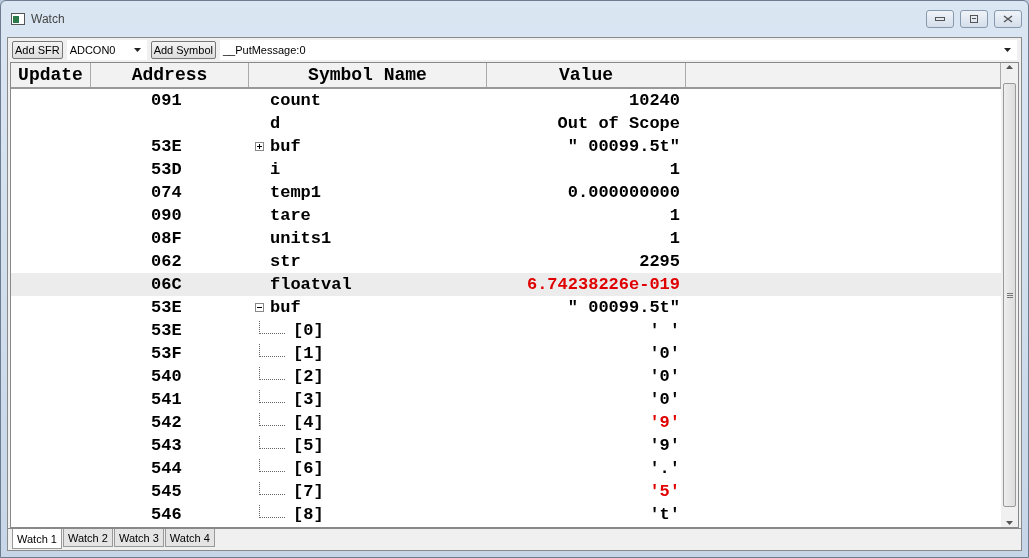 This screenshot has width=1029, height=558. I want to click on value-text: ' ', so click(664, 330).